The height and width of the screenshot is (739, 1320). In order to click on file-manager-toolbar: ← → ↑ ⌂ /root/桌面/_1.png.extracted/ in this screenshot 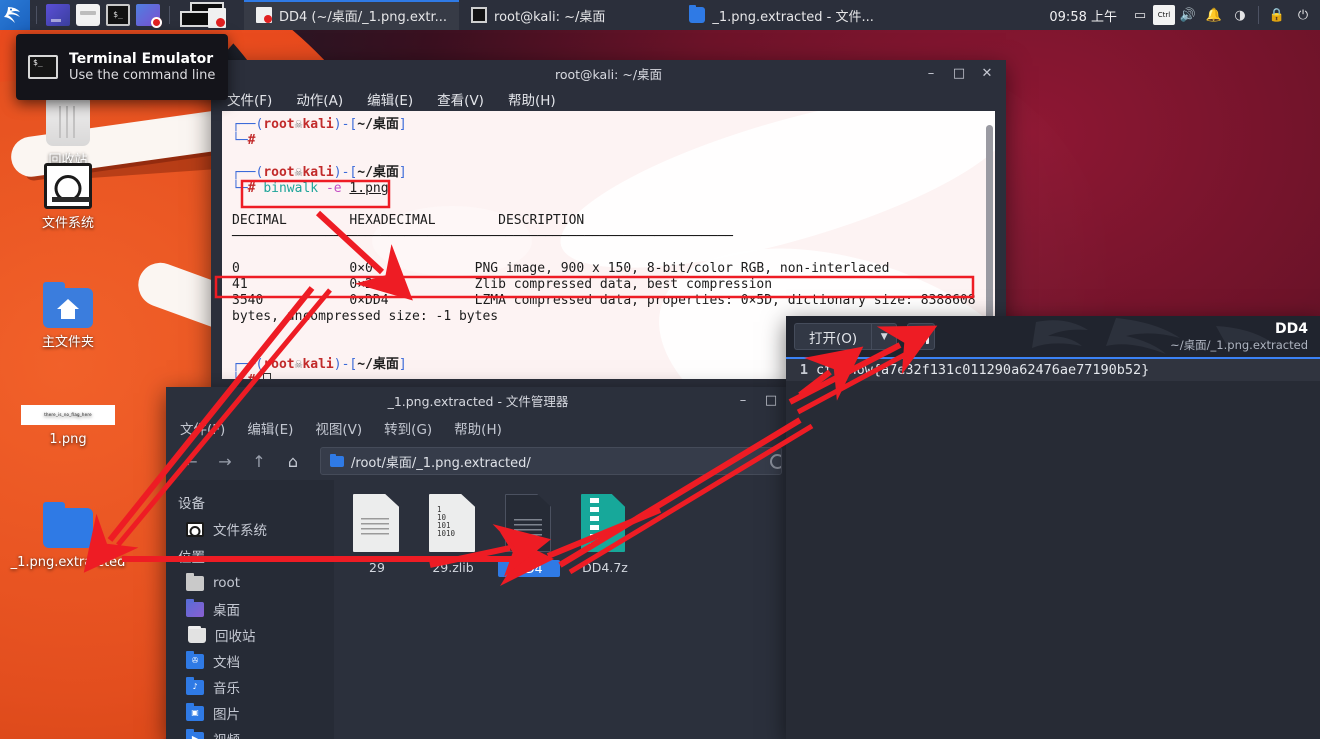, I will do `click(478, 461)`.